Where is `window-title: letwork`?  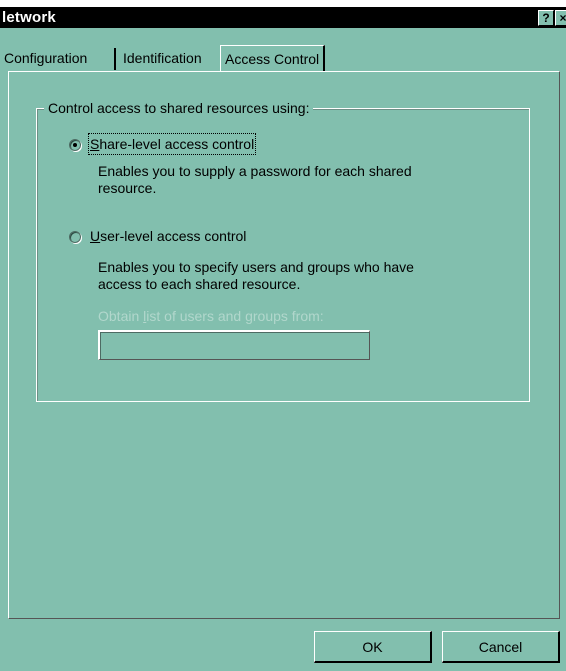 window-title: letwork is located at coordinates (29, 17).